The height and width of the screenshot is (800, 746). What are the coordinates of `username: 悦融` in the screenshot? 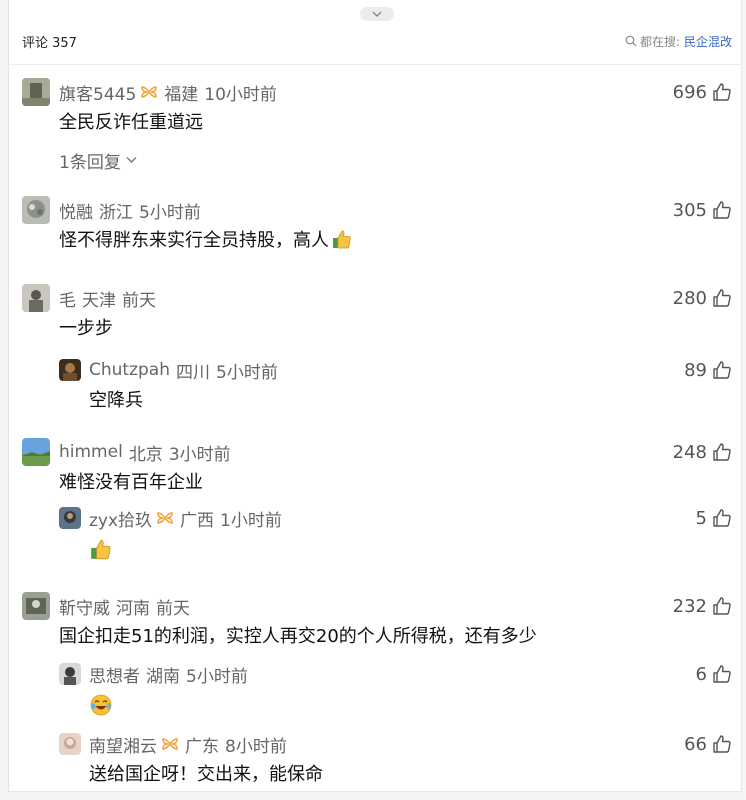 It's located at (76, 210).